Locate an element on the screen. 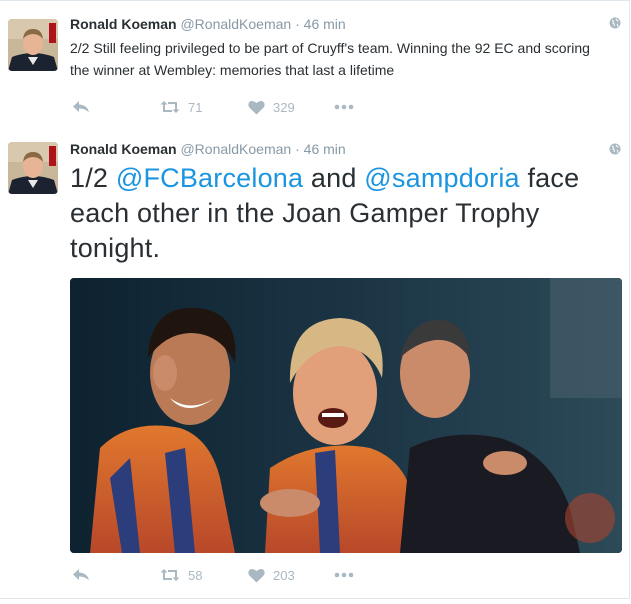 Image resolution: width=631 pixels, height=604 pixels. text-prefix: 1/2 is located at coordinates (93, 178).